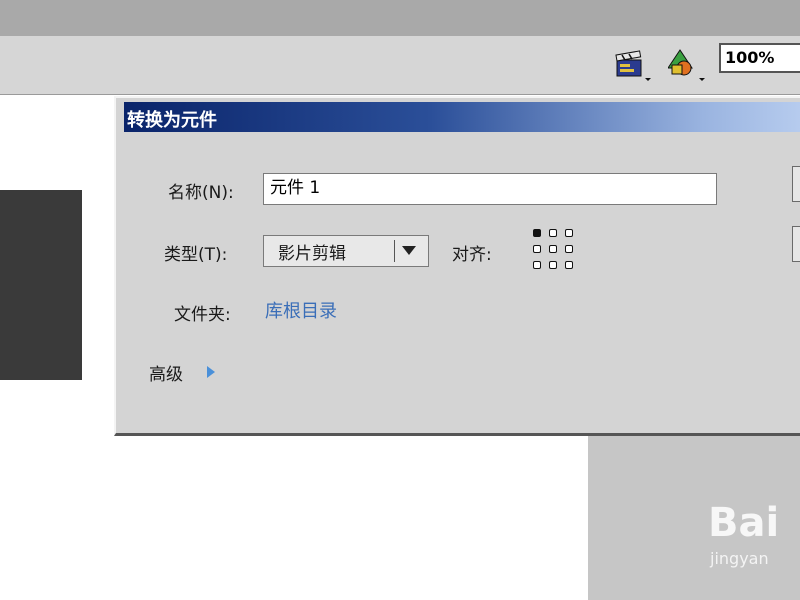 This screenshot has height=600, width=800. What do you see at coordinates (211, 372) in the screenshot?
I see `expand-arrow-icon` at bounding box center [211, 372].